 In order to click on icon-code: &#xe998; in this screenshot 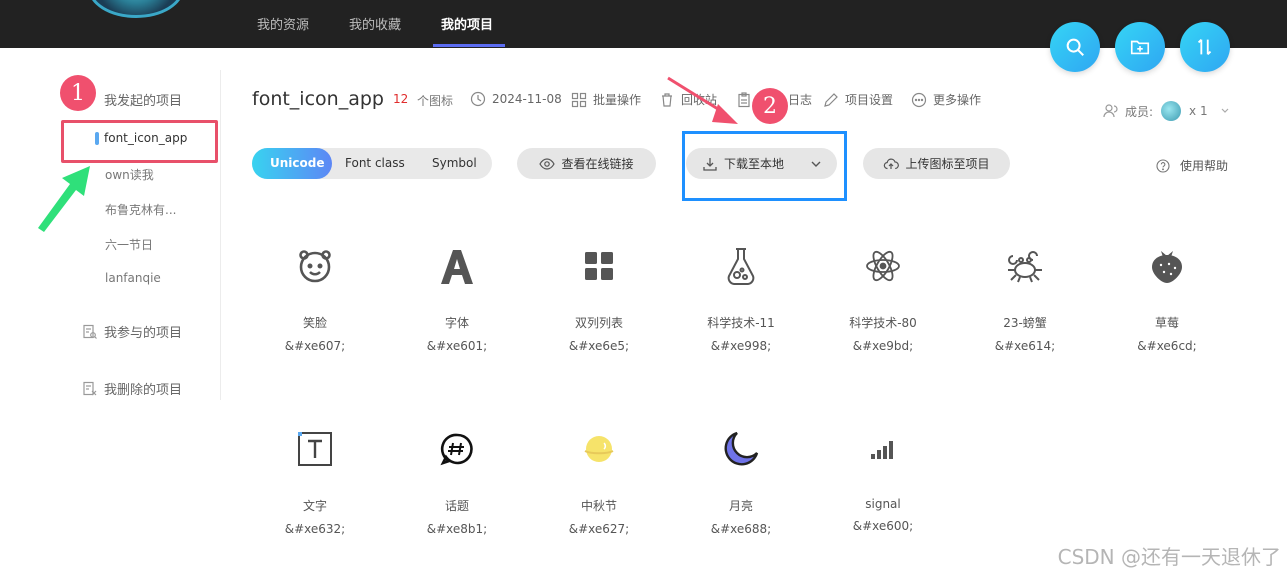, I will do `click(741, 346)`.